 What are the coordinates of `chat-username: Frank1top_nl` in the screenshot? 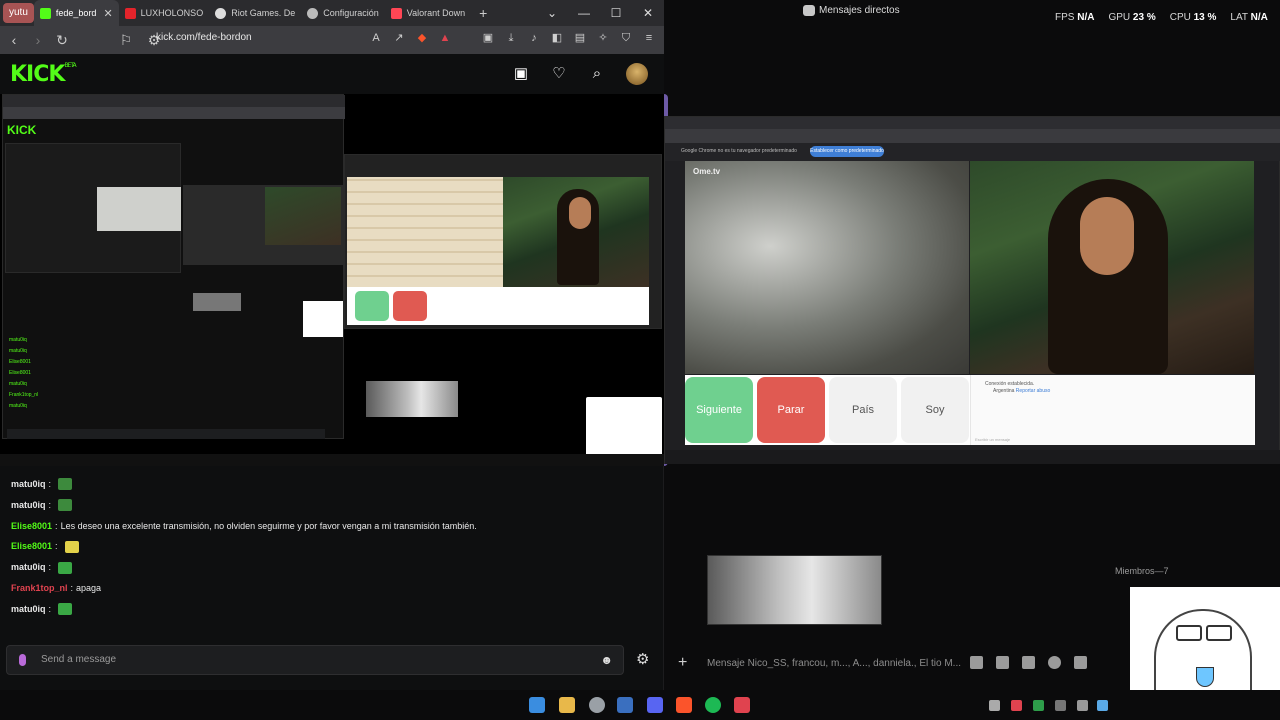 It's located at (39, 588).